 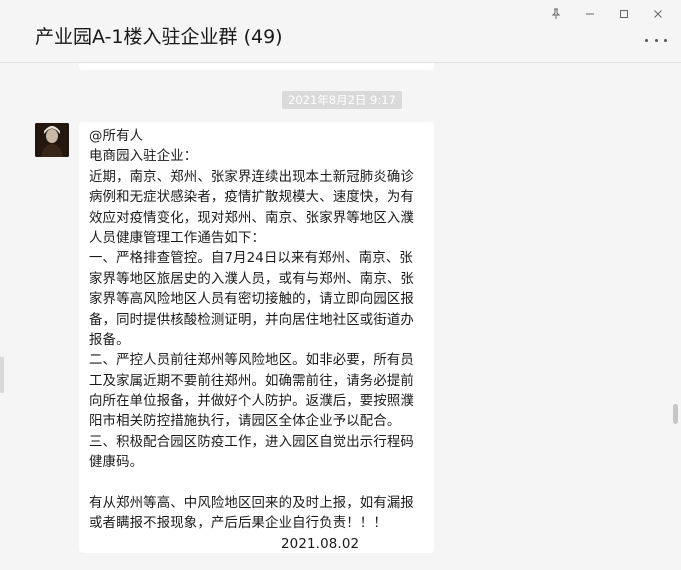 I want to click on title-bar: 产业园A-1楼入驻企业群 (49), so click(x=340, y=31).